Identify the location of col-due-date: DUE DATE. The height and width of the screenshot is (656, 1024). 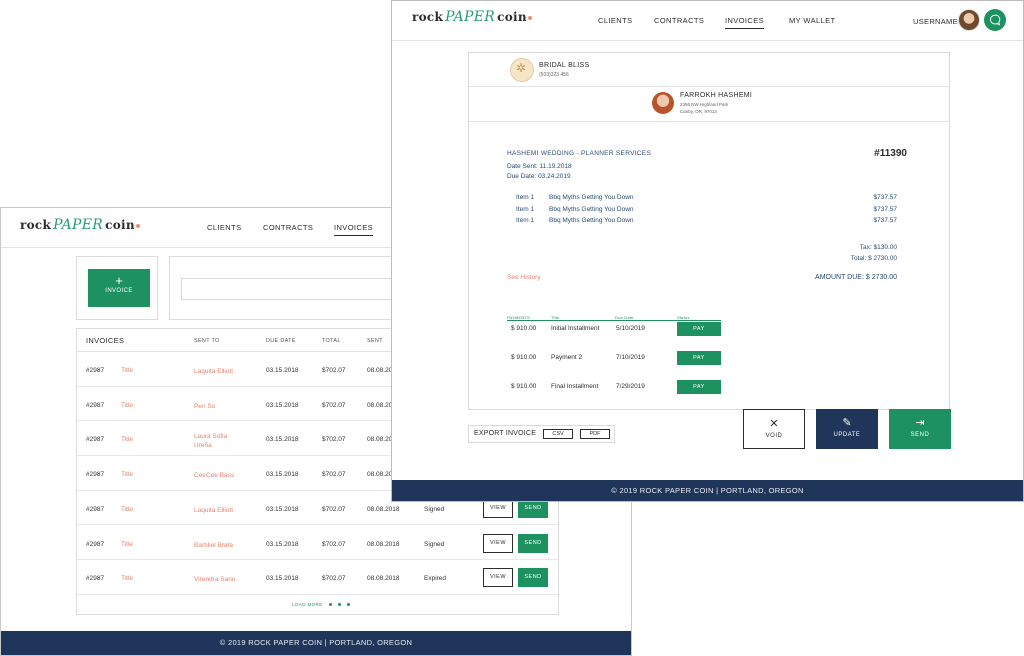
(281, 341).